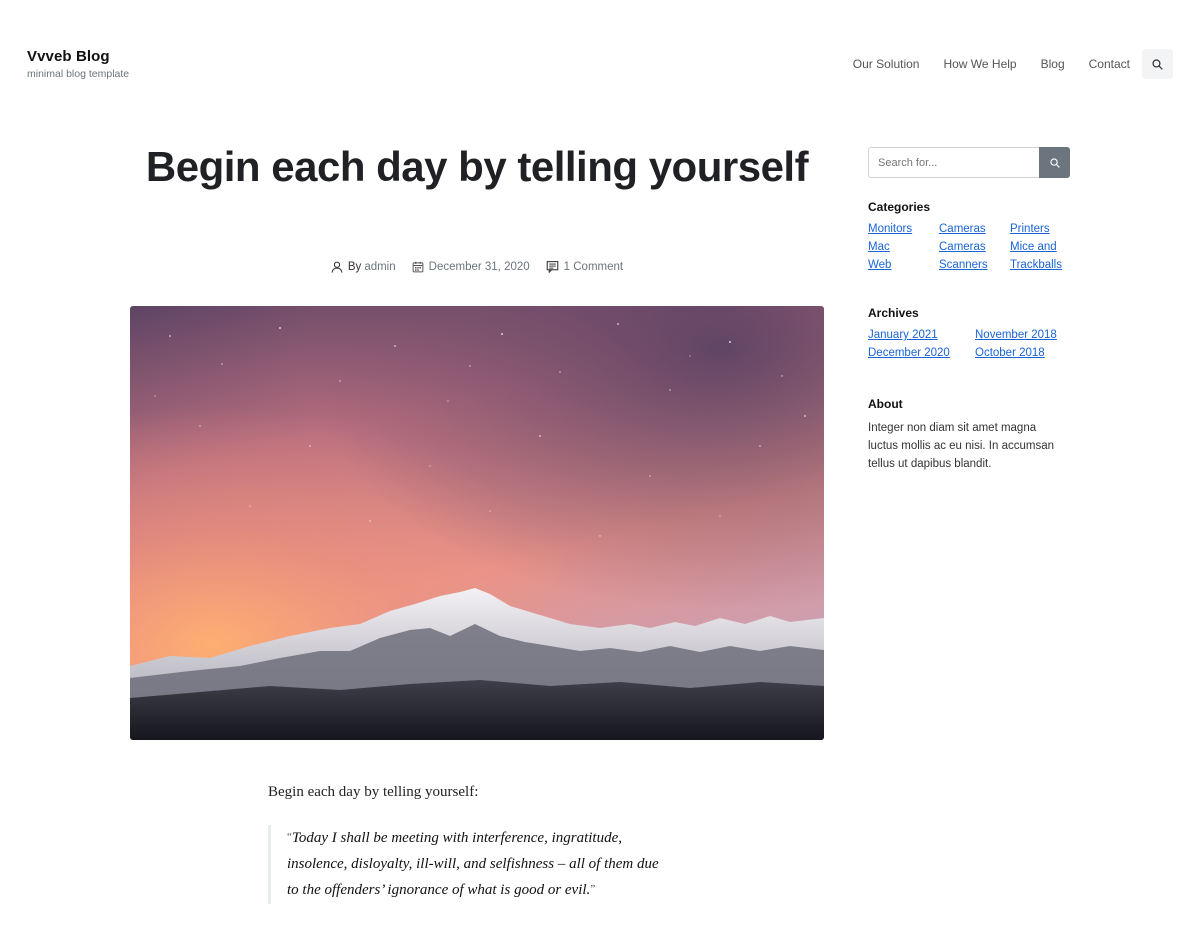  What do you see at coordinates (921, 353) in the screenshot?
I see `archive-link: December 2020` at bounding box center [921, 353].